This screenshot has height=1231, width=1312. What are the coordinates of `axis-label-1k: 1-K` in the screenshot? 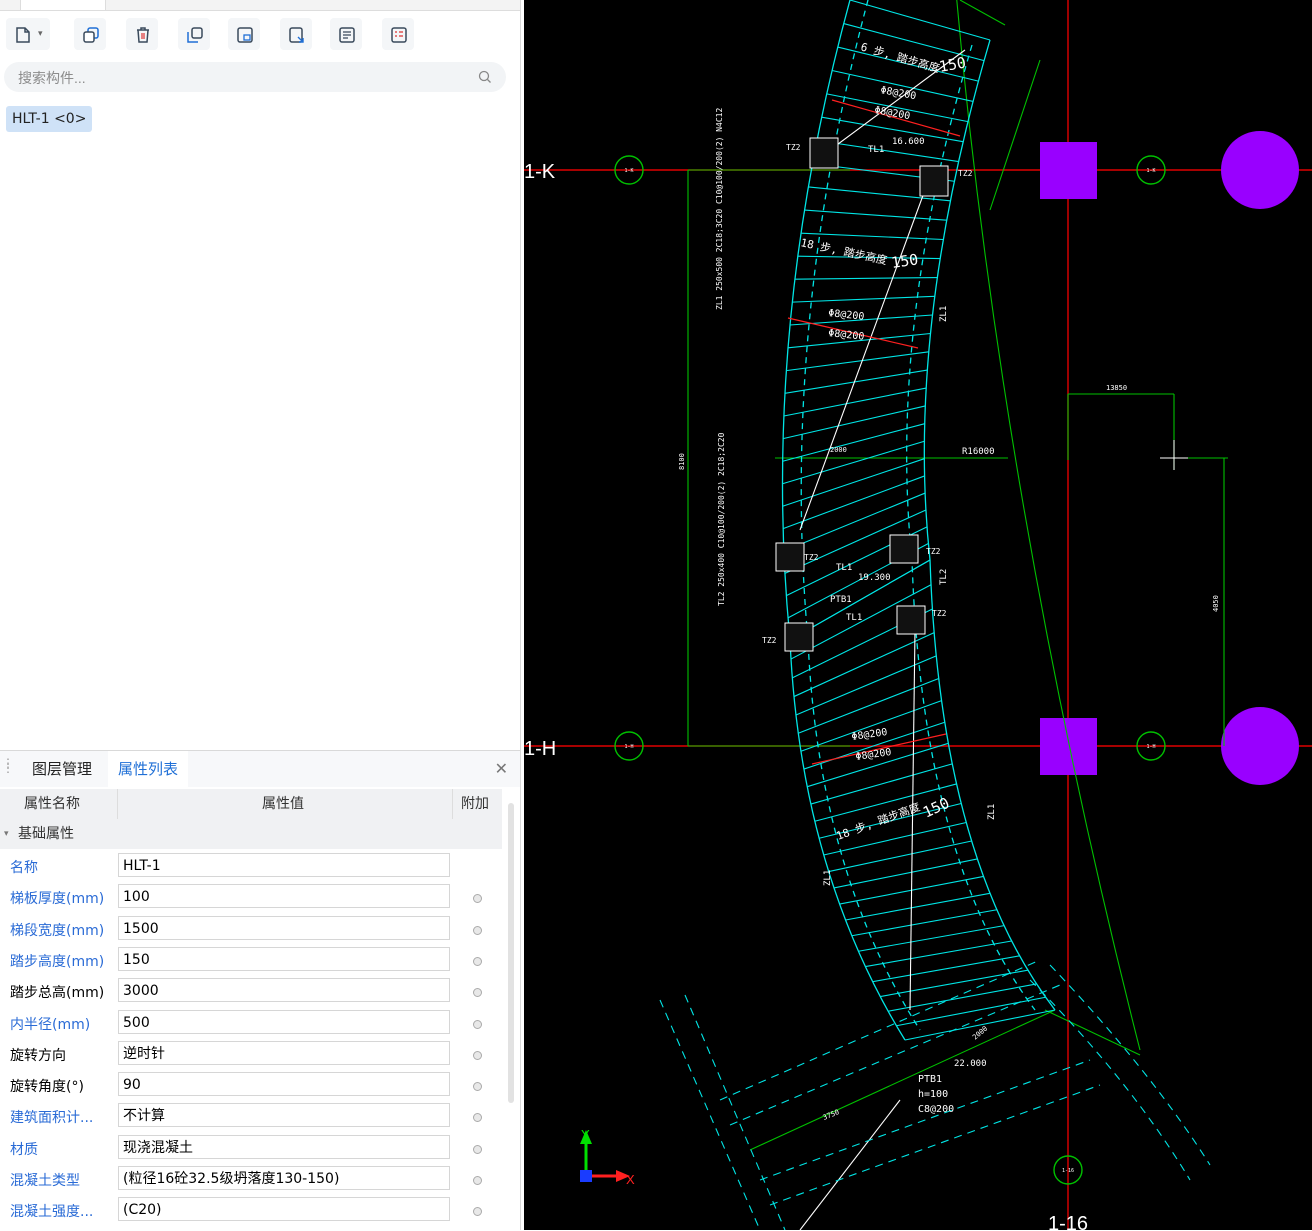 It's located at (540, 172).